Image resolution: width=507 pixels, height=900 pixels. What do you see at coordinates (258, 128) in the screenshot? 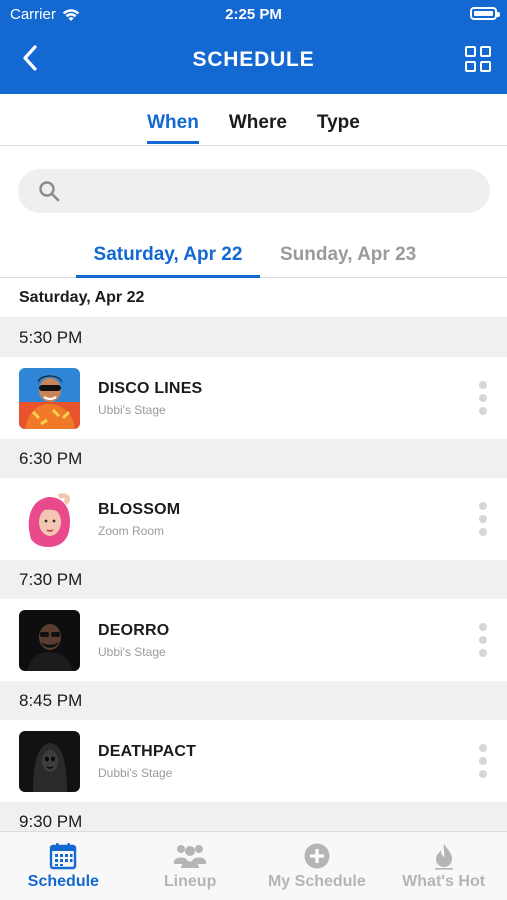
I see `tab-where: Where` at bounding box center [258, 128].